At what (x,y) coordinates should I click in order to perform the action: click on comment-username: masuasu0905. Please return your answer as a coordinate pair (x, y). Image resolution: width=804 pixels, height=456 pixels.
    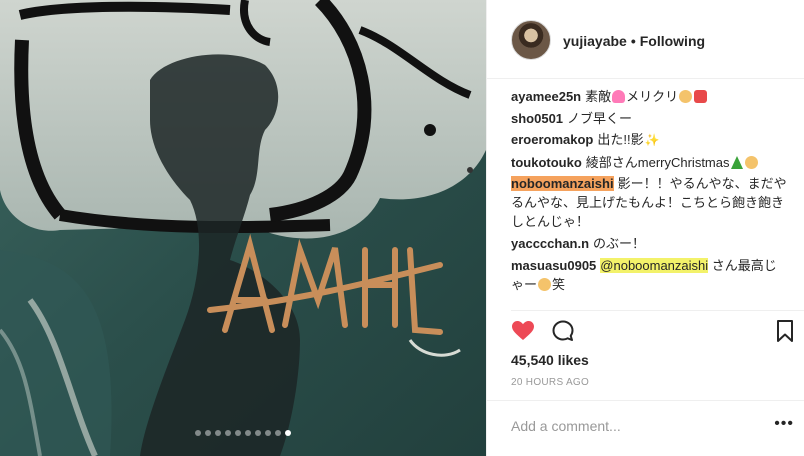
    Looking at the image, I should click on (553, 265).